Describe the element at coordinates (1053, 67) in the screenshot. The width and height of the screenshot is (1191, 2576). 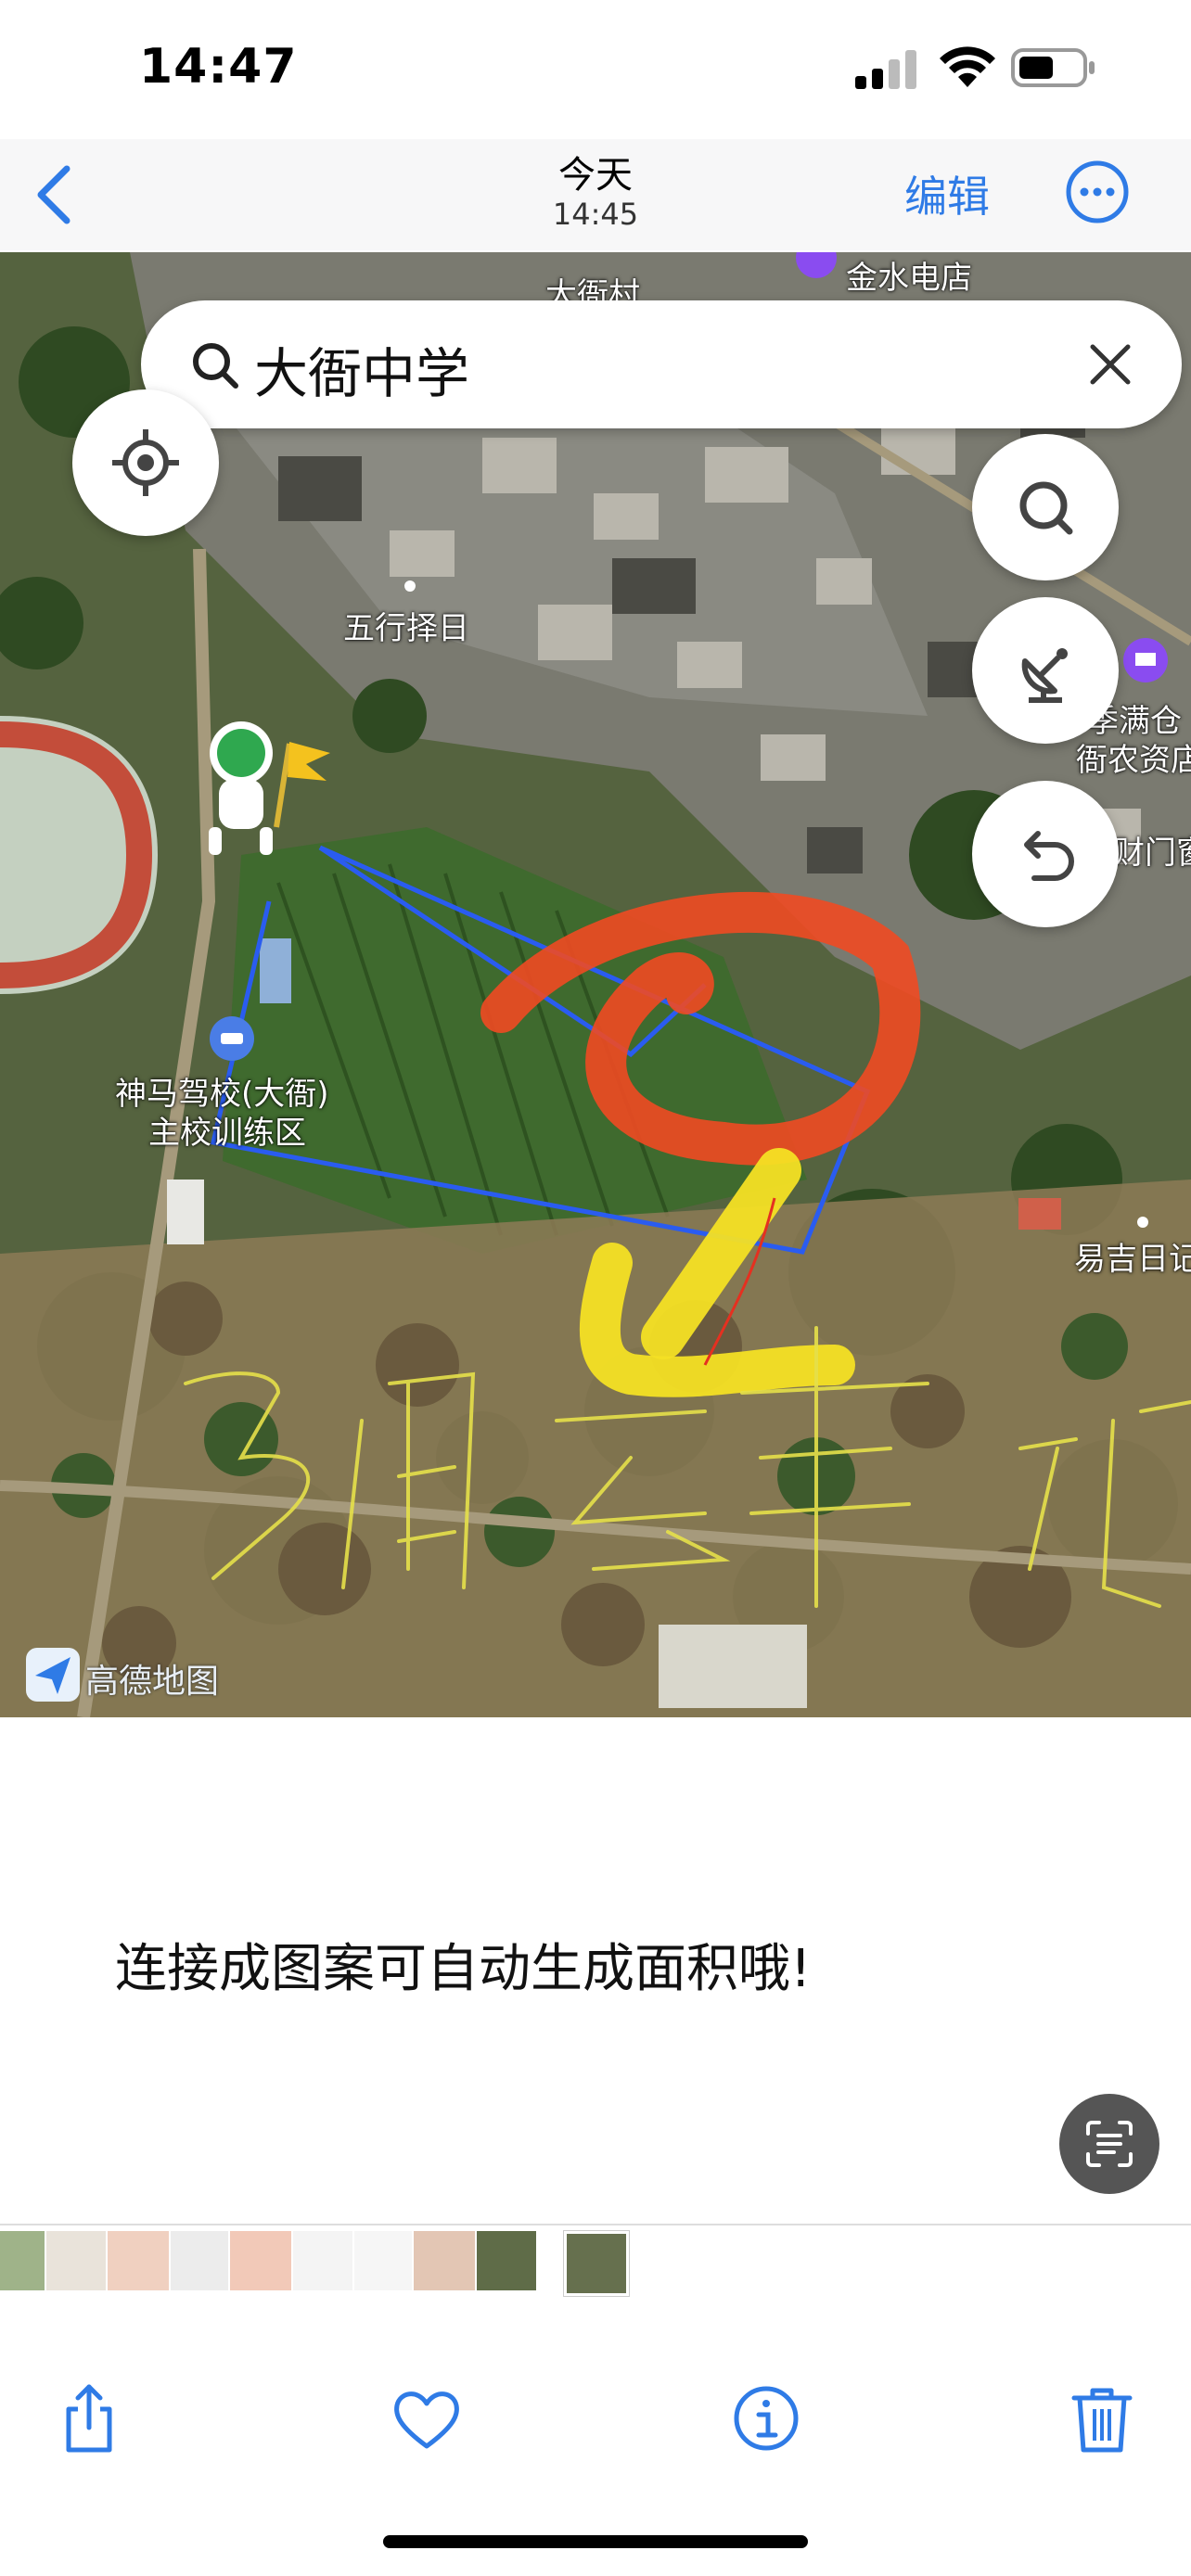
I see `battery-icon` at that location.